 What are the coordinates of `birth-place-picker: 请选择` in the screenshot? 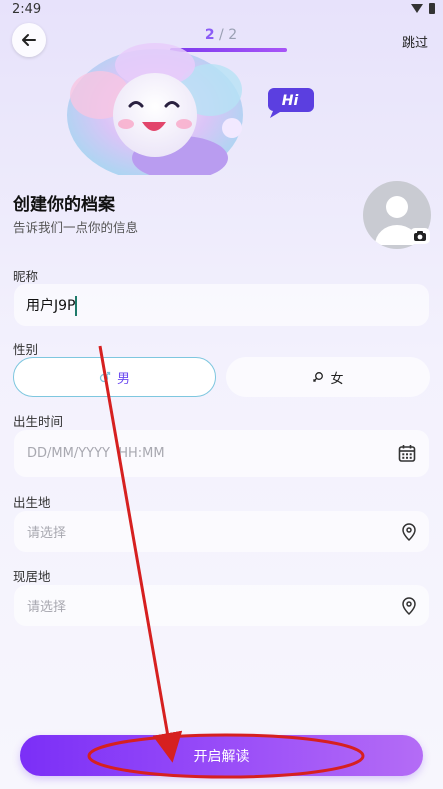 It's located at (221, 531).